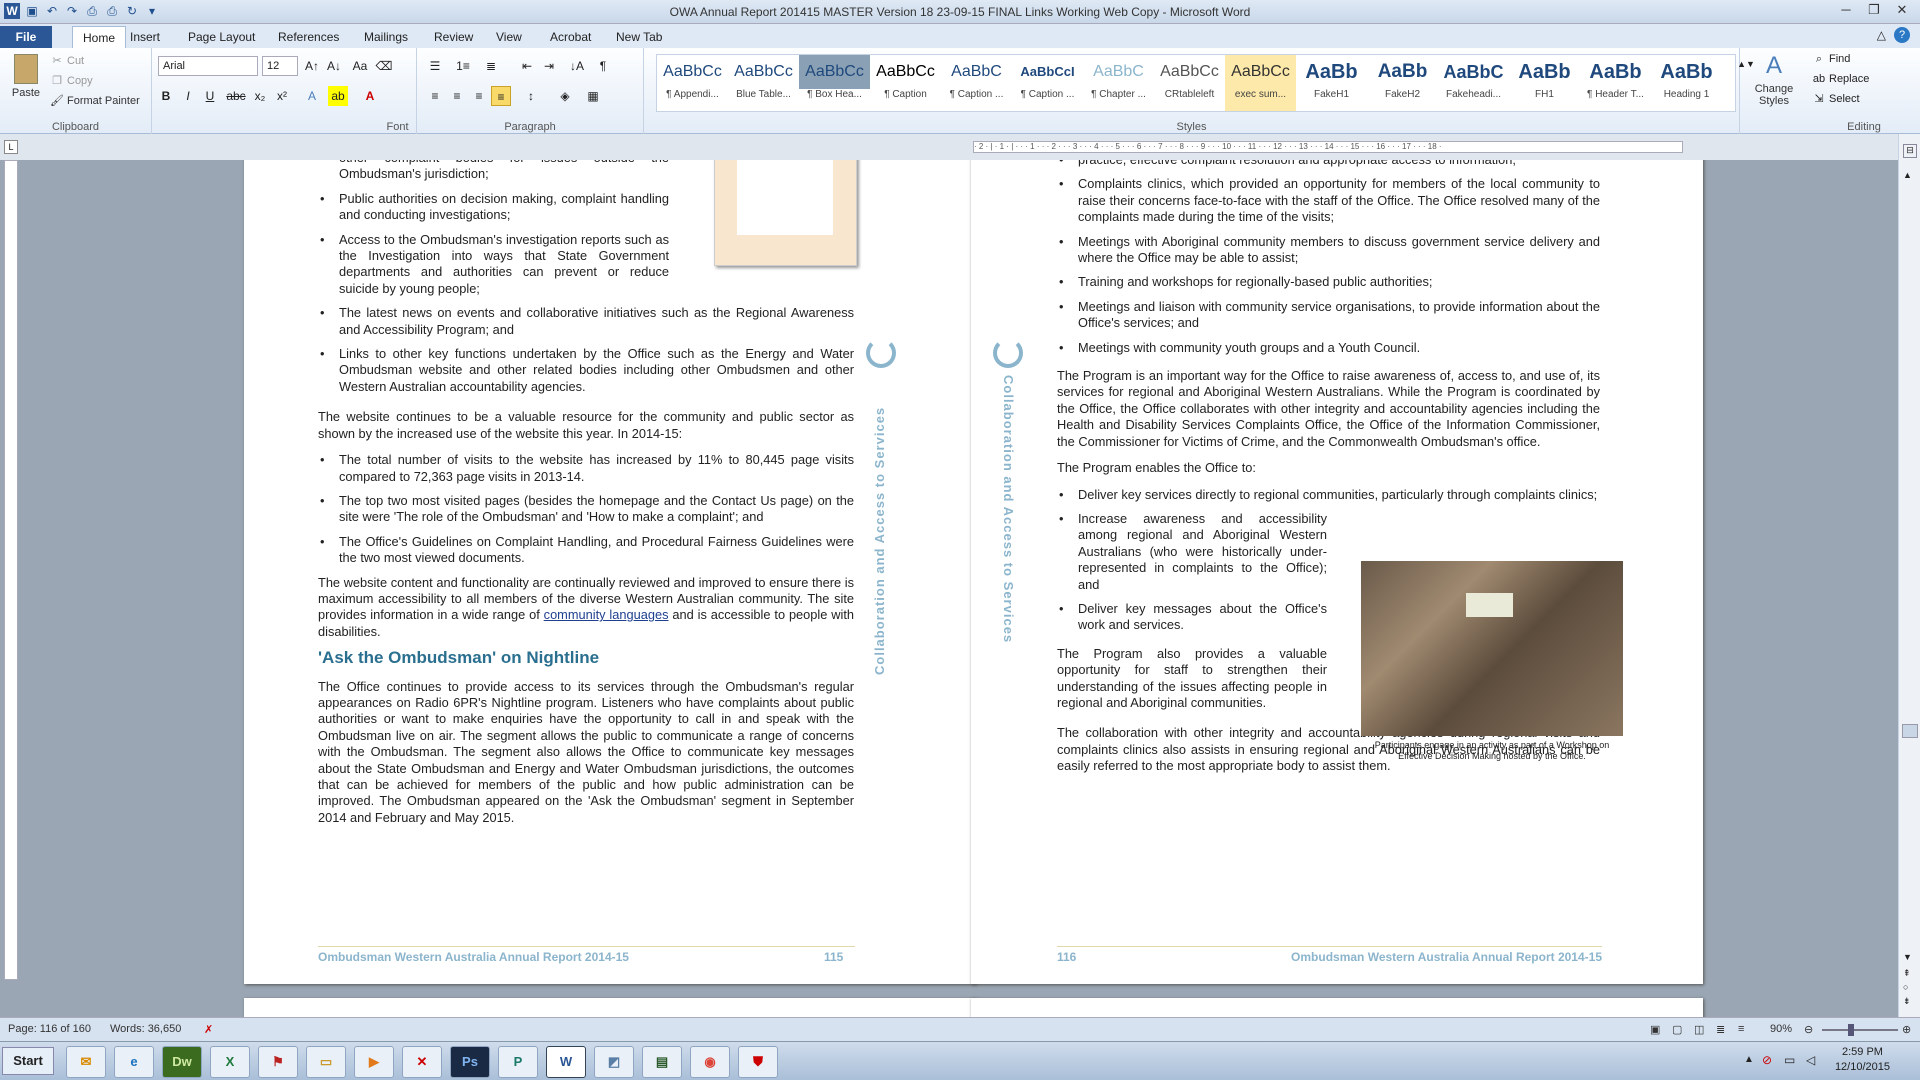 Image resolution: width=1920 pixels, height=1080 pixels. What do you see at coordinates (470, 1062) in the screenshot?
I see `photoshop-icon: Ps` at bounding box center [470, 1062].